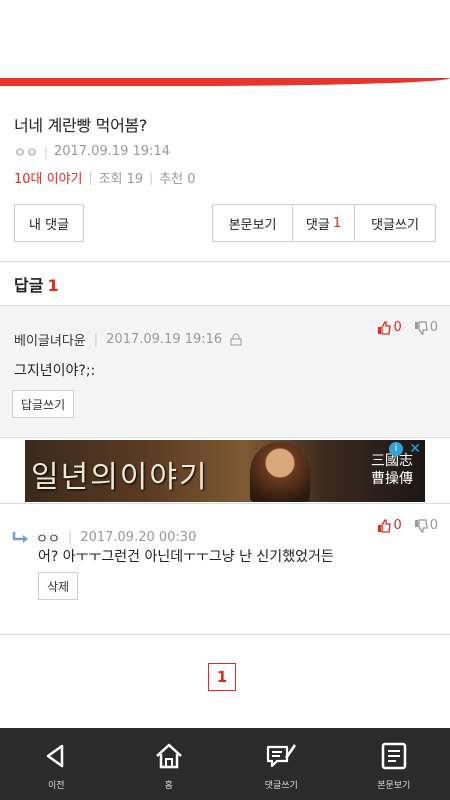 This screenshot has height=800, width=450. Describe the element at coordinates (48, 539) in the screenshot. I see `comment-author: ㅇㅇ` at that location.